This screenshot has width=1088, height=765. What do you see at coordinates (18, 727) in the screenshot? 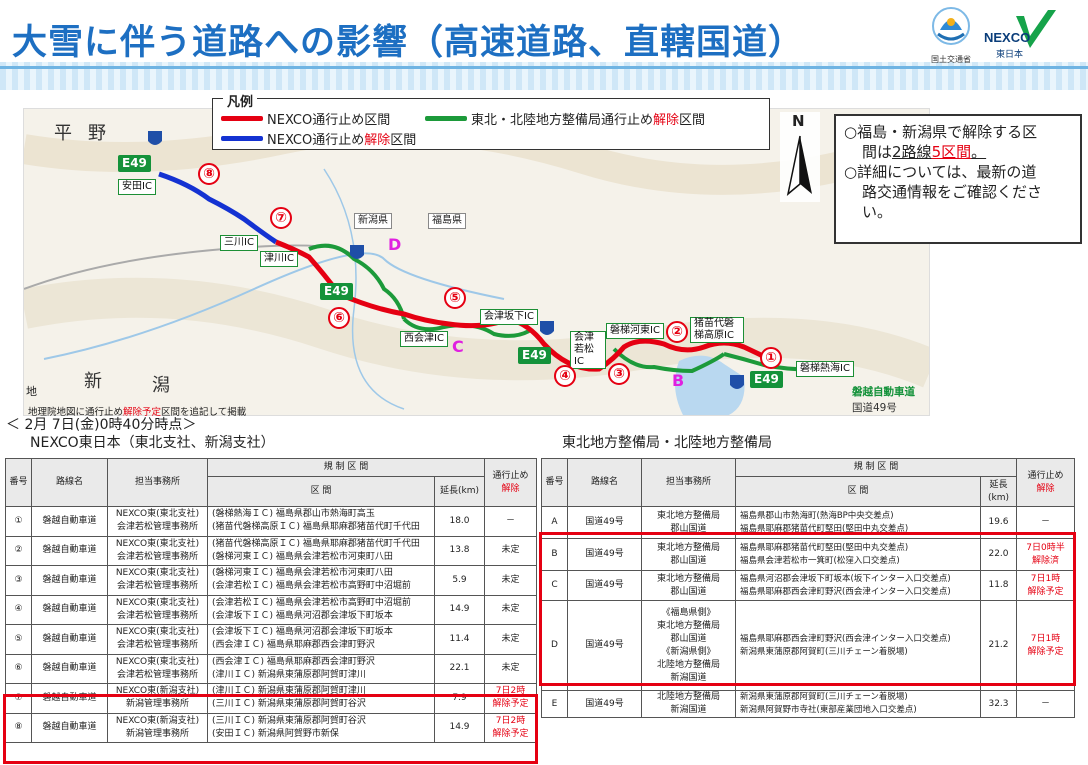
I see `cell-no: ⑧` at bounding box center [18, 727].